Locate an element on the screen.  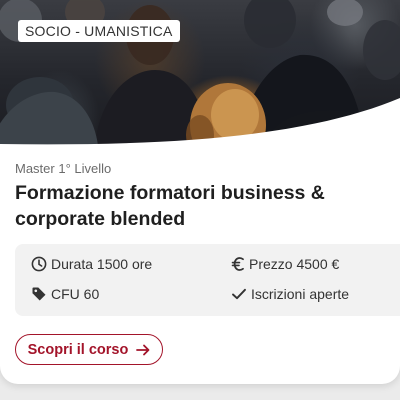
arrow-right-icon is located at coordinates (143, 349).